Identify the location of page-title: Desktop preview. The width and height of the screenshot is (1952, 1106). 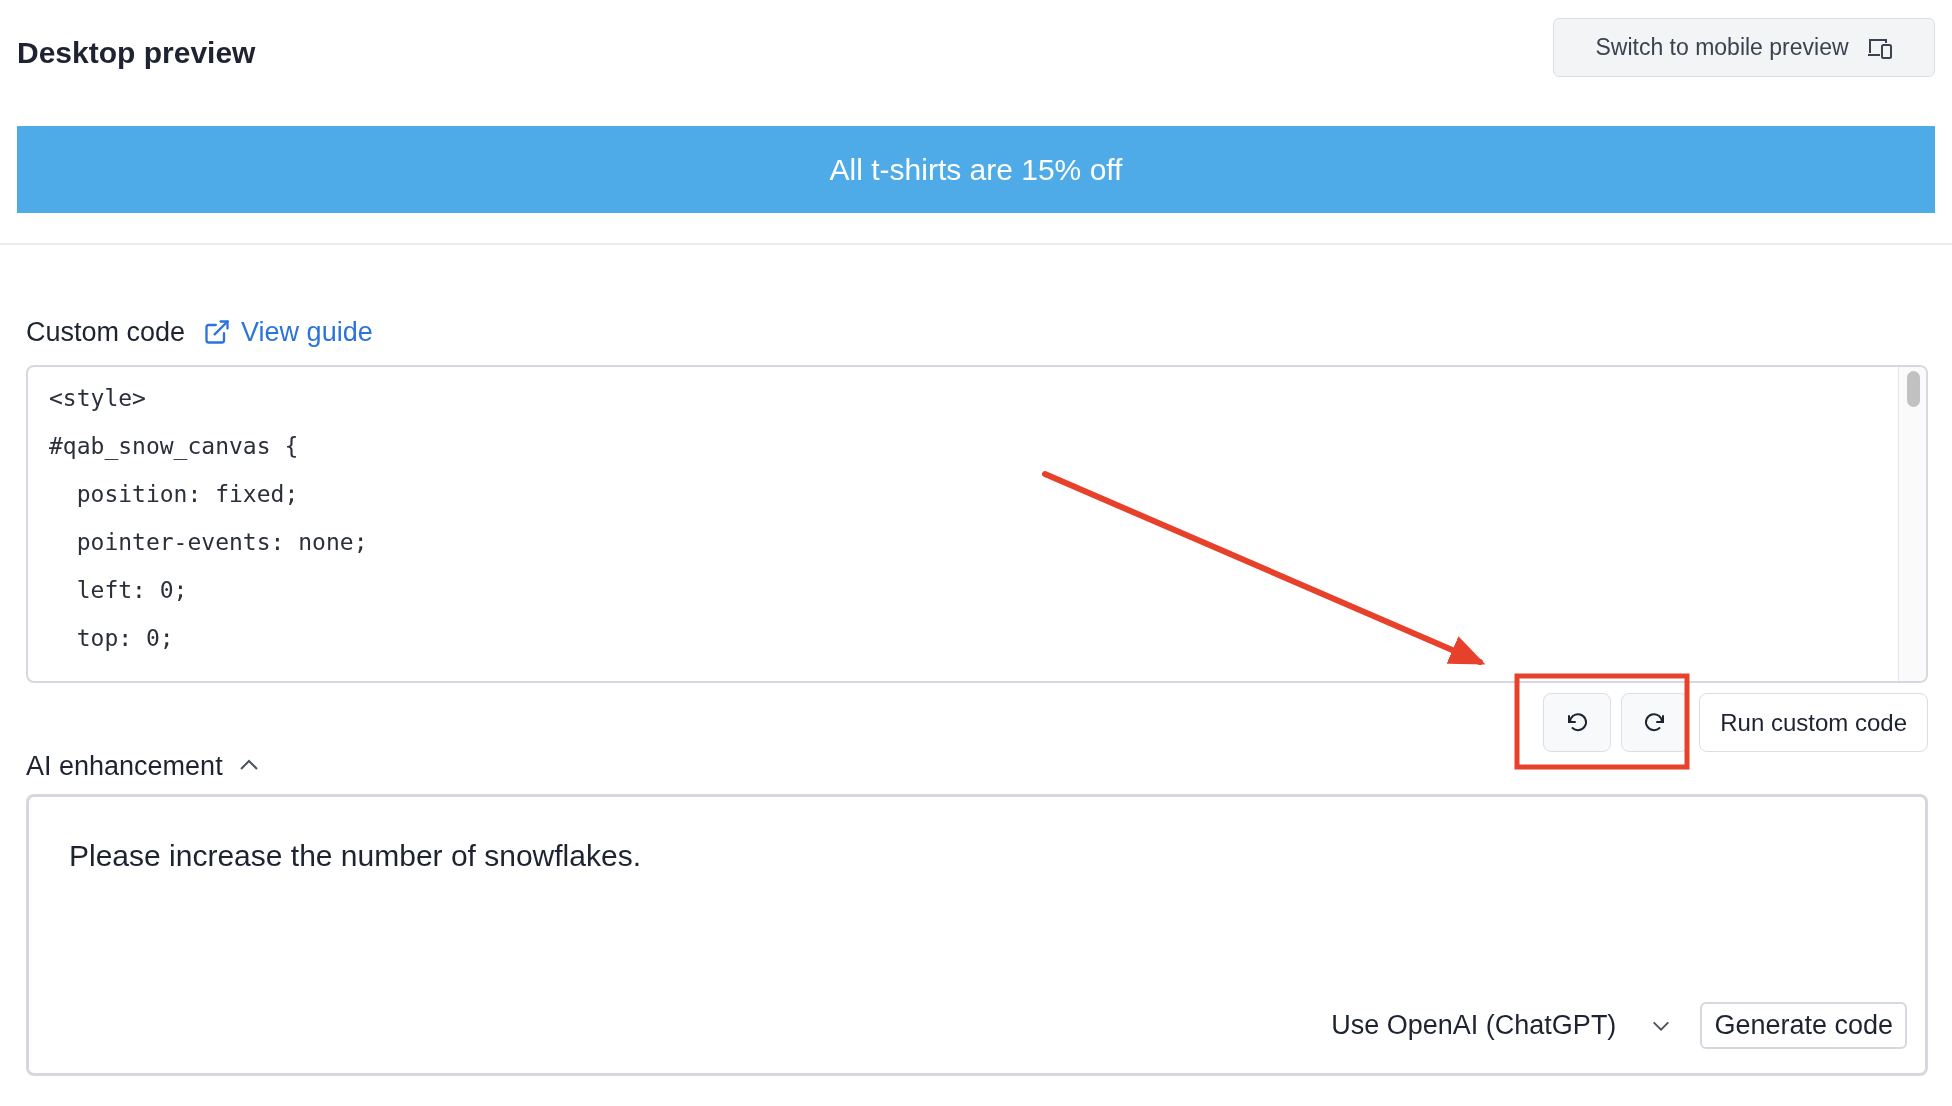
(136, 53).